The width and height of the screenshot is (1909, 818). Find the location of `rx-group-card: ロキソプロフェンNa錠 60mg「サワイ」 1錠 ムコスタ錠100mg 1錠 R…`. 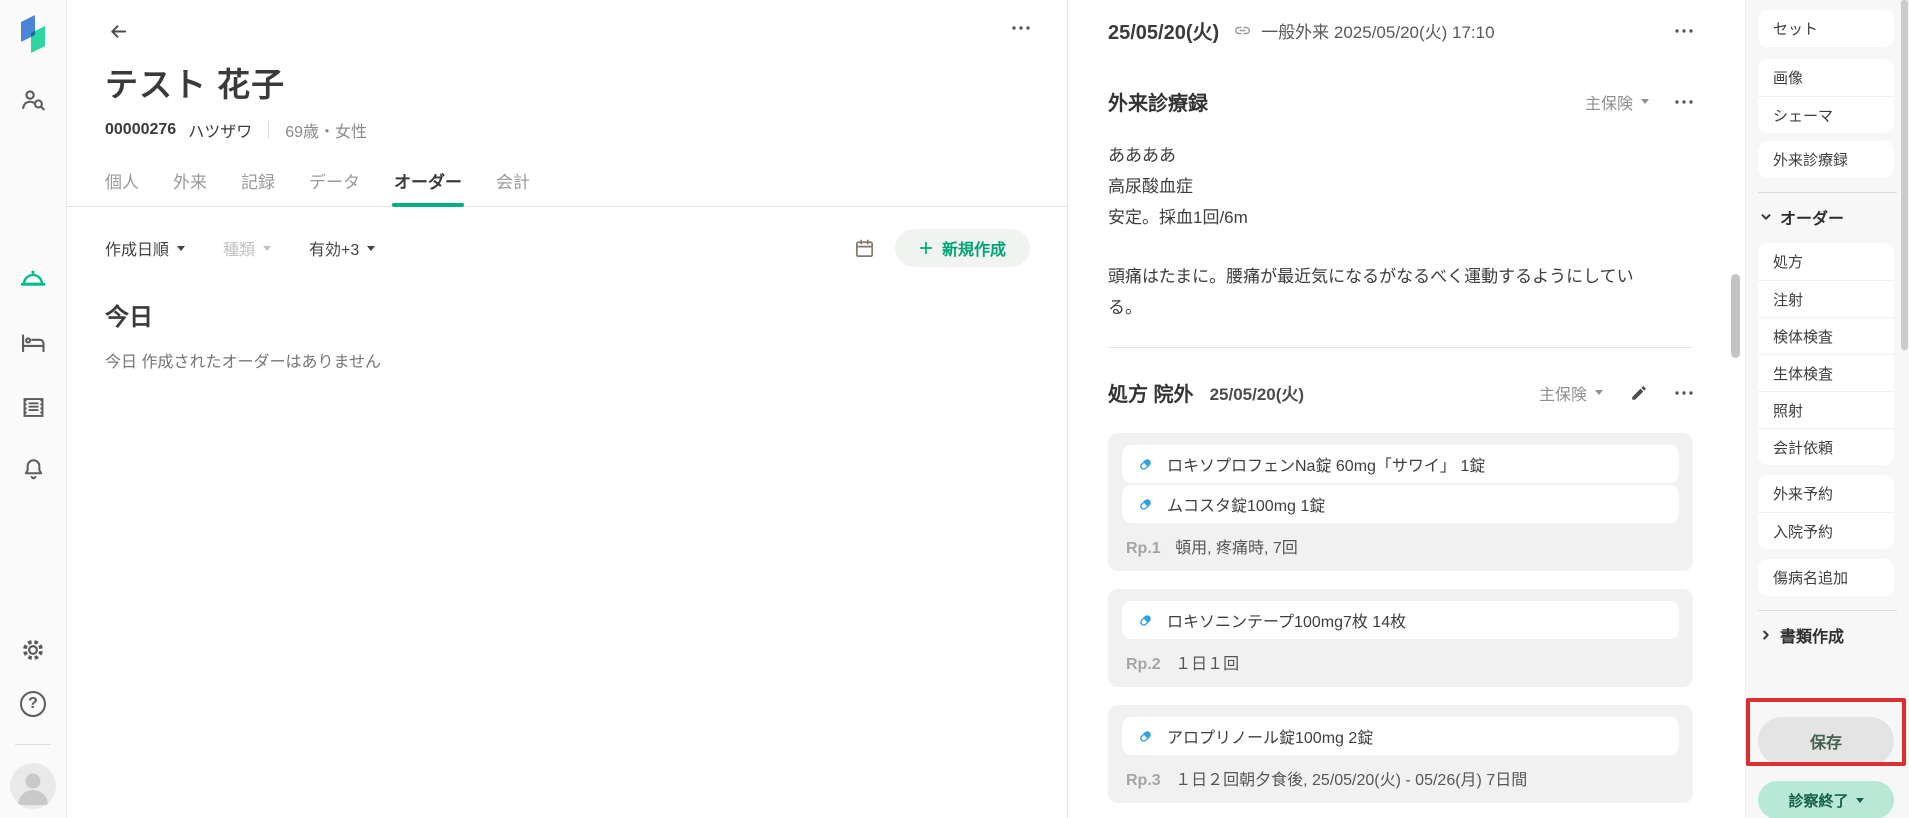

rx-group-card: ロキソプロフェンNa錠 60mg「サワイ」 1錠 ムコスタ錠100mg 1錠 R… is located at coordinates (1400, 502).